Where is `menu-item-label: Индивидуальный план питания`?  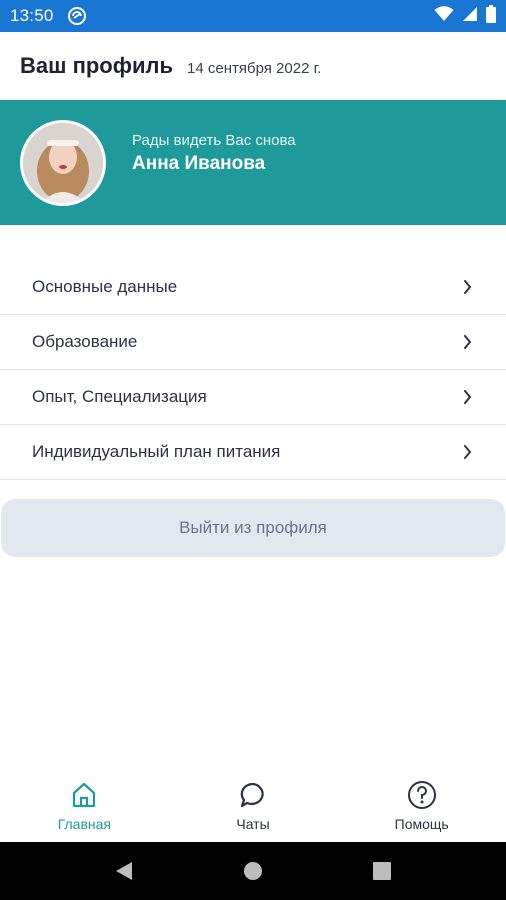 menu-item-label: Индивидуальный план питания is located at coordinates (156, 451).